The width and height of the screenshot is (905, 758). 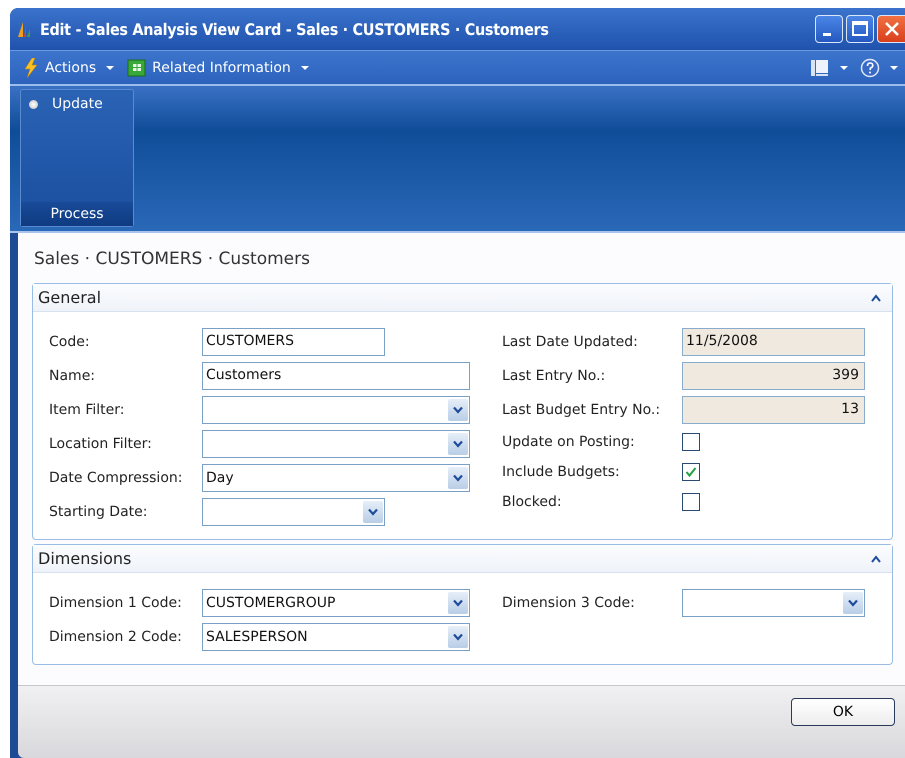 What do you see at coordinates (827, 34) in the screenshot?
I see `minimize-icon` at bounding box center [827, 34].